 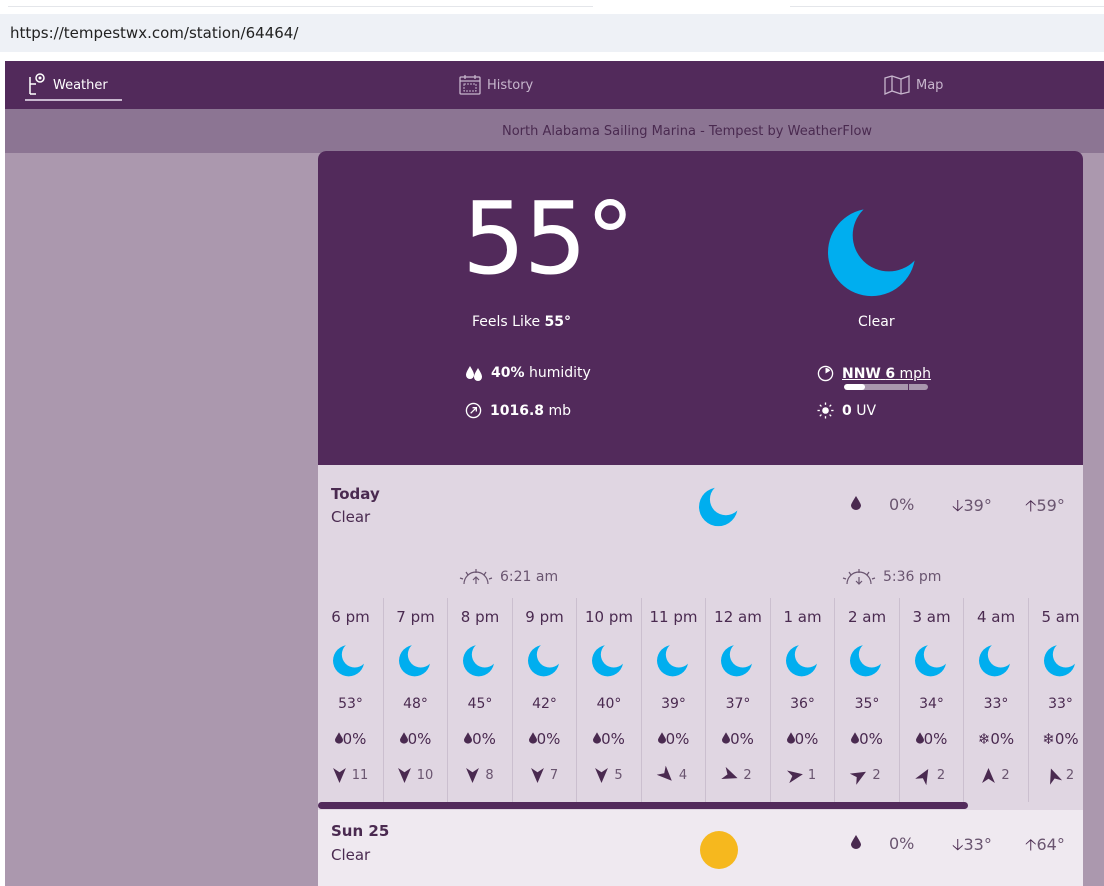 What do you see at coordinates (506, 322) in the screenshot?
I see `feels-like-label: Feels Like` at bounding box center [506, 322].